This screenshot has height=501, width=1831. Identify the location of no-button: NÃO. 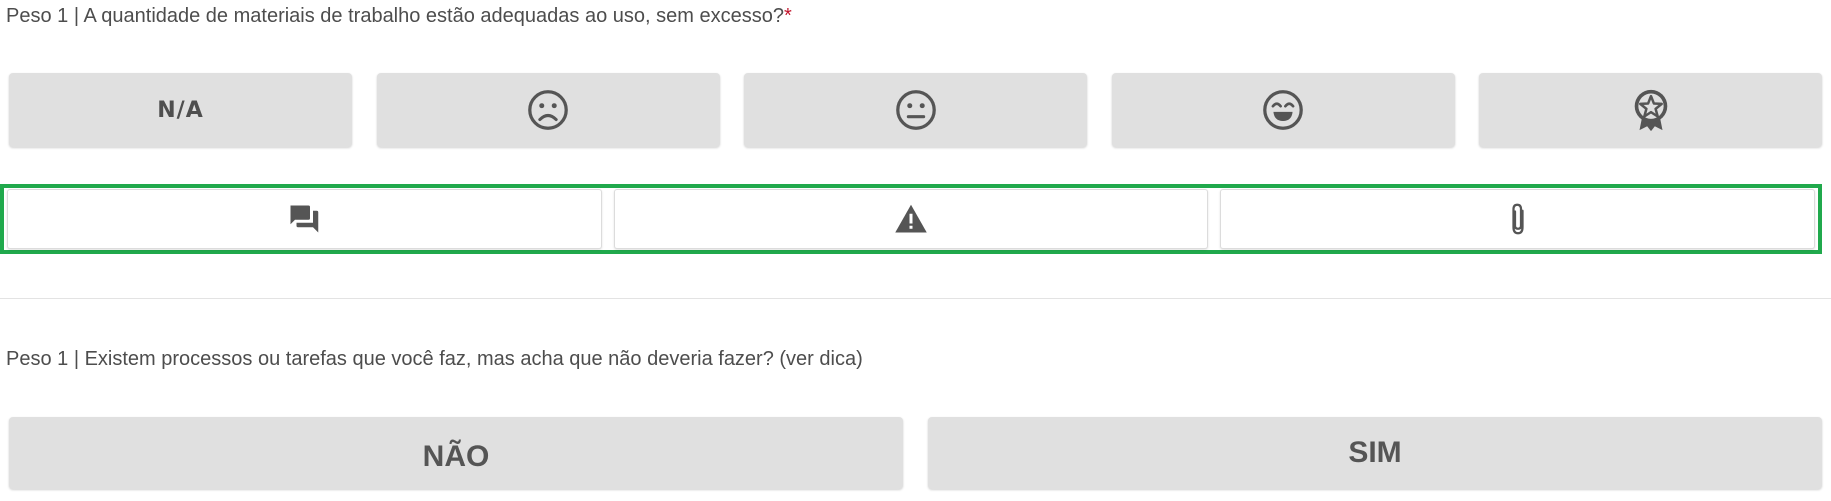
(456, 453).